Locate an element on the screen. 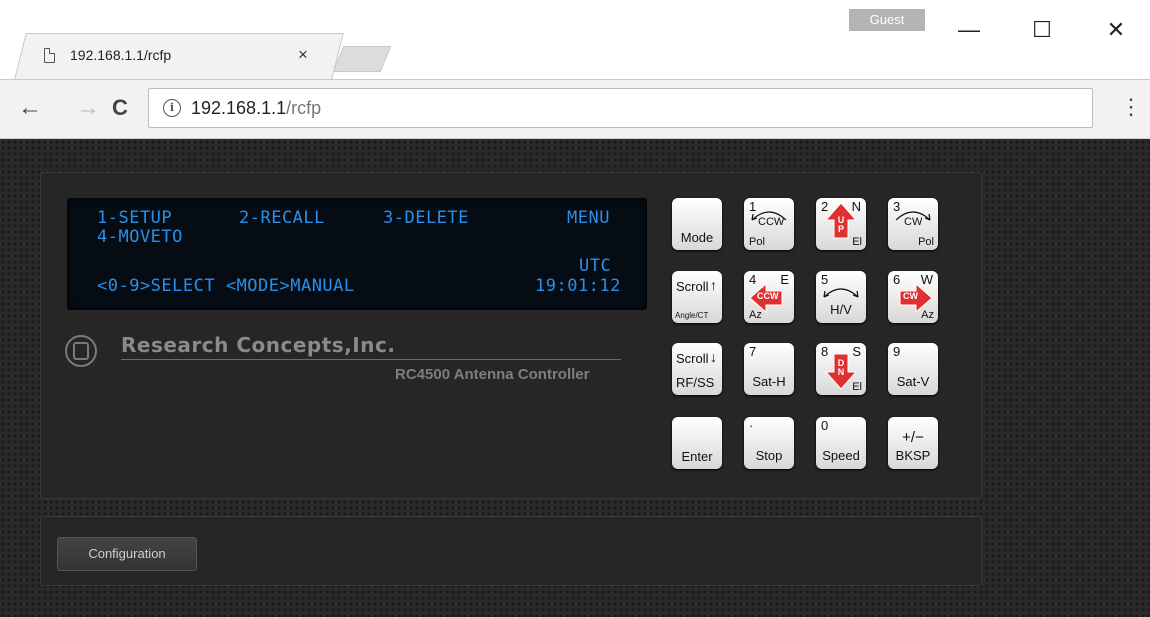 The height and width of the screenshot is (617, 1150). browser-tab: 192.168.1.1/rcfp × is located at coordinates (186, 56).